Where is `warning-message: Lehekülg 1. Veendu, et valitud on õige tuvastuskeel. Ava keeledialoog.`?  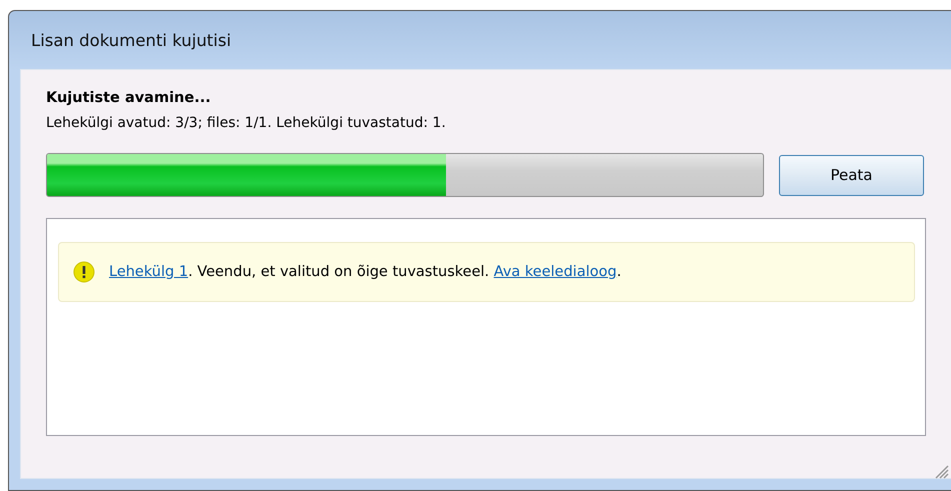 warning-message: Lehekülg 1. Veendu, et valitud on õige tuvastuskeel. Ava keeledialoog. is located at coordinates (365, 272).